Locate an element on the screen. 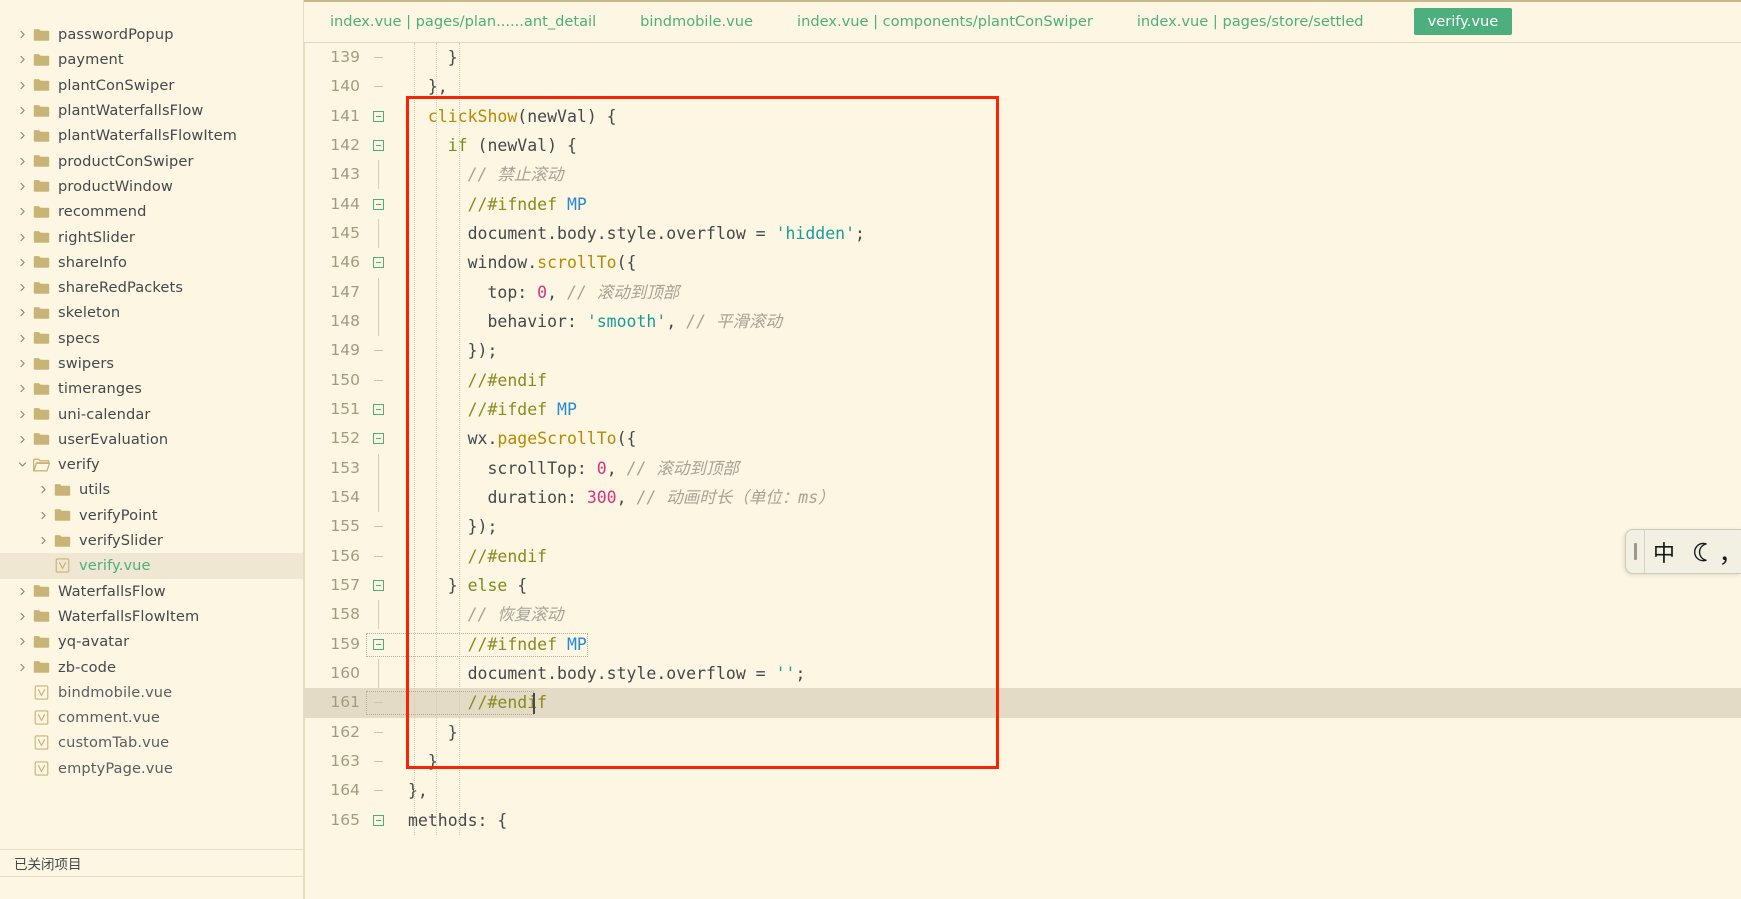 The width and height of the screenshot is (1741, 899). code-line: 142 if (newVal) { is located at coordinates (1022, 145).